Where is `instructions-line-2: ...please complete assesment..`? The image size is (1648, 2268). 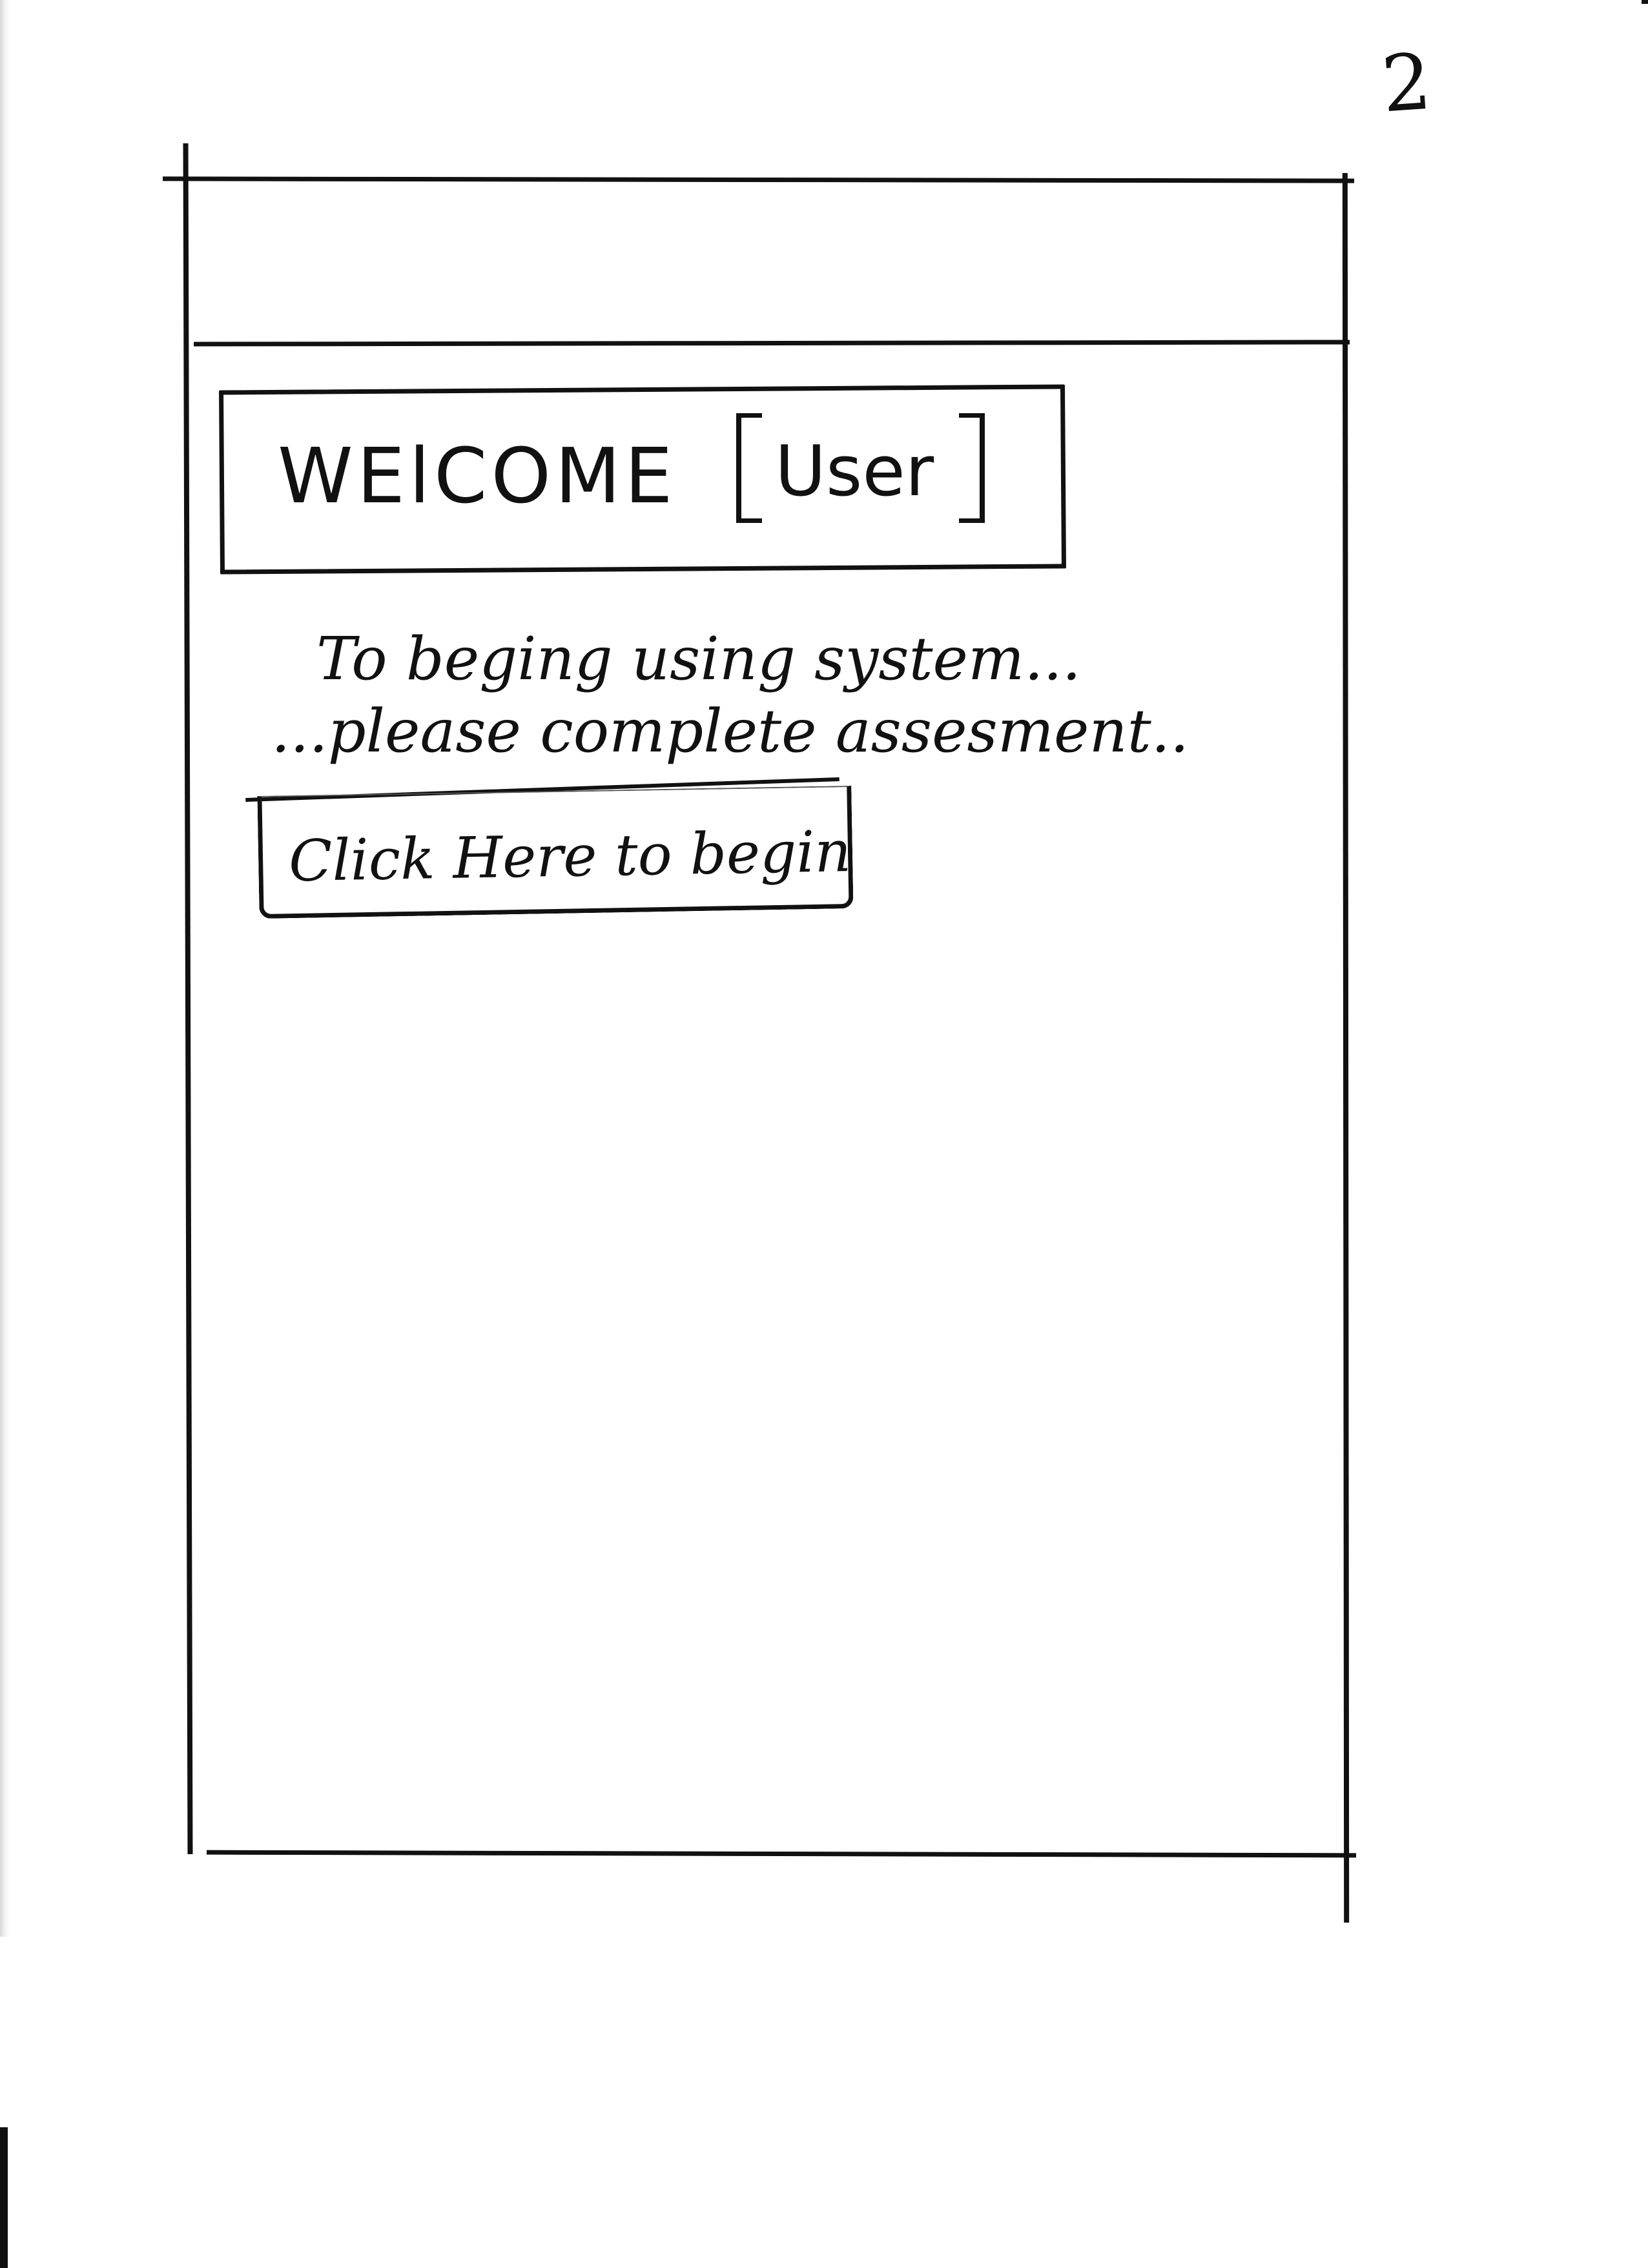 instructions-line-2: ...please complete assesment.. is located at coordinates (731, 731).